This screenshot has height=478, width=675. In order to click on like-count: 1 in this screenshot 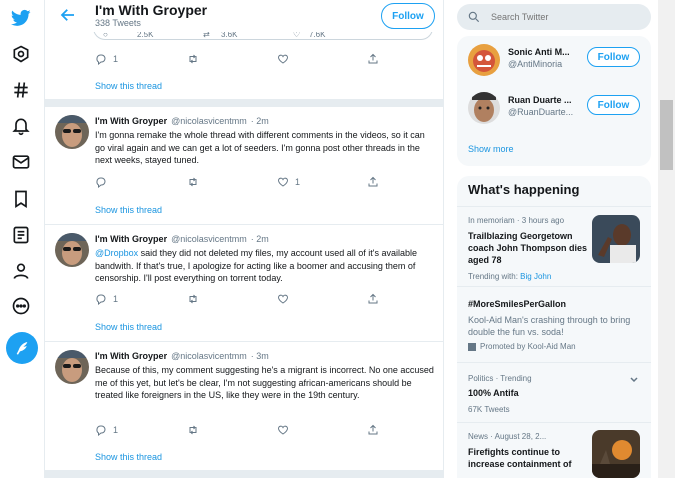, I will do `click(298, 182)`.